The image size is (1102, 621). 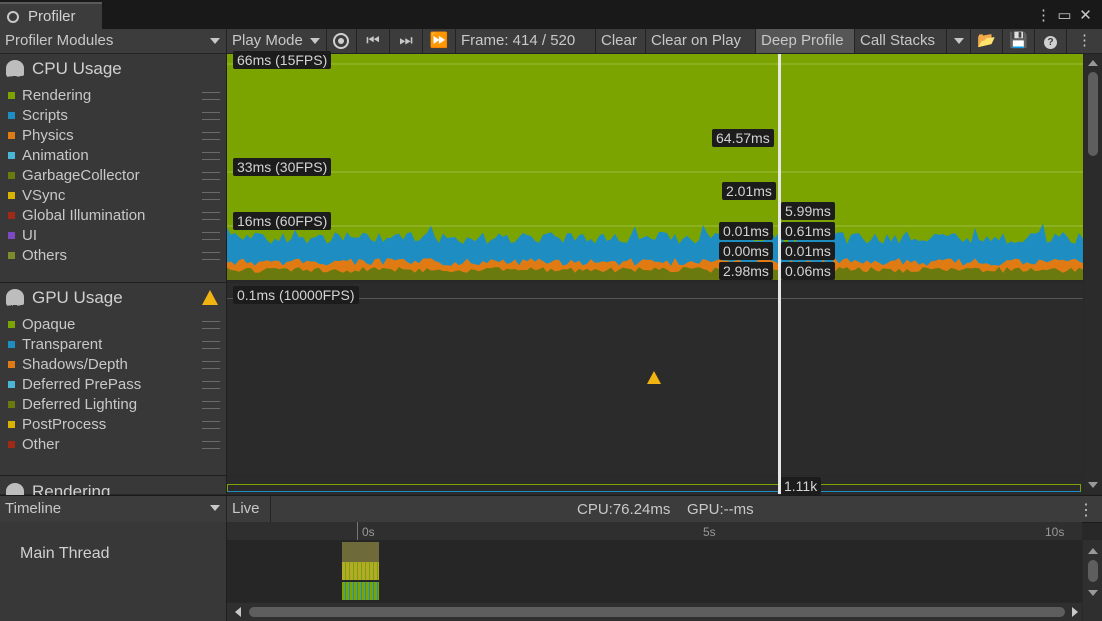 What do you see at coordinates (41, 444) in the screenshot?
I see `legend-label: Other` at bounding box center [41, 444].